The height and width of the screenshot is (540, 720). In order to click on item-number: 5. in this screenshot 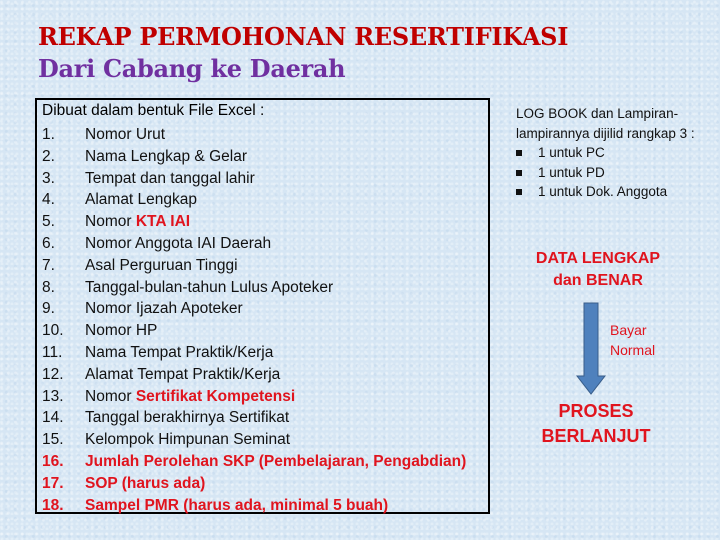, I will do `click(48, 222)`.